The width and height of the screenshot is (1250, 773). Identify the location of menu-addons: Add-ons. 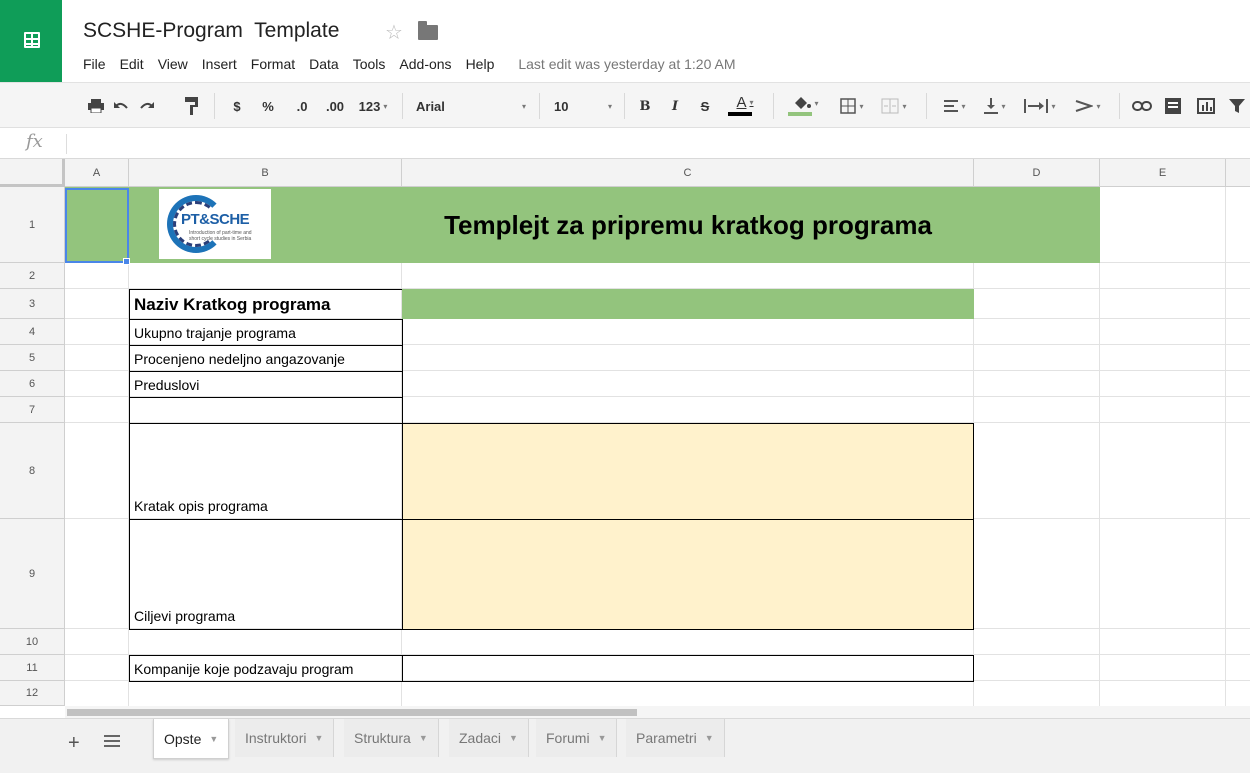
(425, 64).